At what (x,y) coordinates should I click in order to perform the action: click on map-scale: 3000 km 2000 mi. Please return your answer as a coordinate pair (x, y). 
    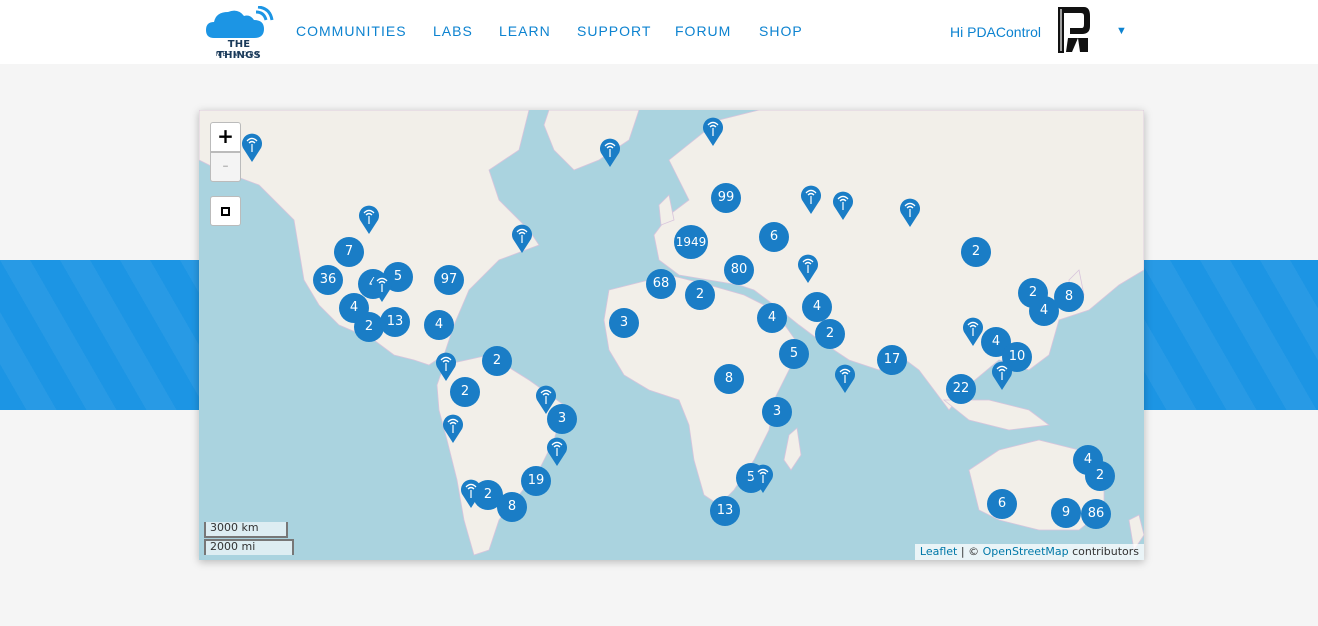
    Looking at the image, I should click on (249, 538).